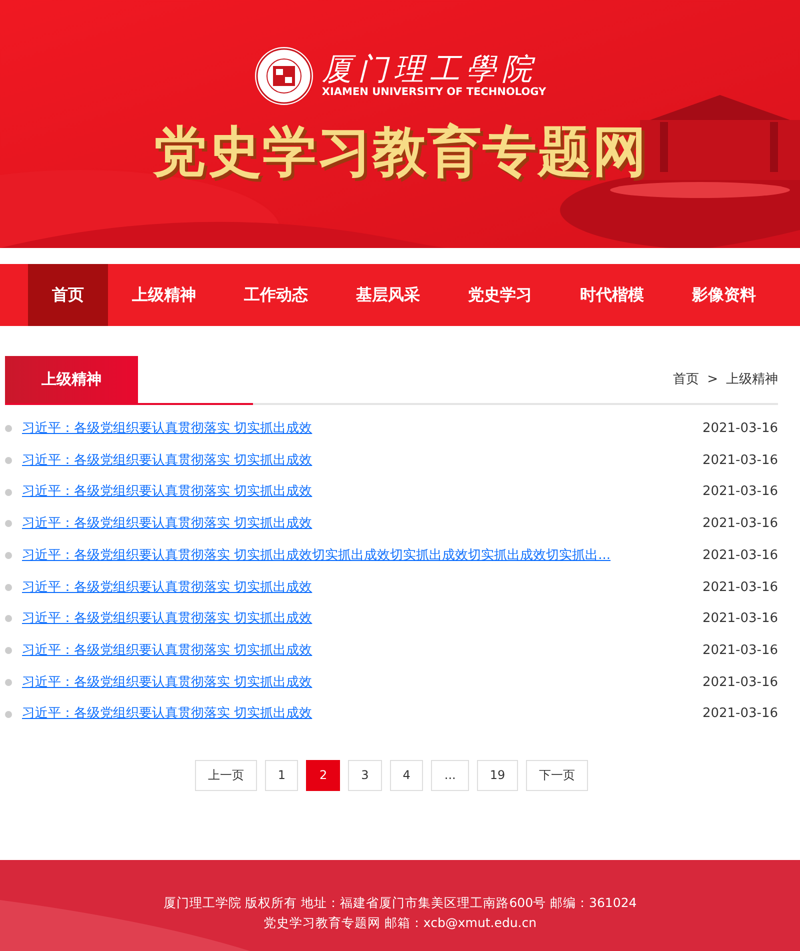 The width and height of the screenshot is (800, 951). I want to click on breadcrumb-link: 首页, so click(686, 379).